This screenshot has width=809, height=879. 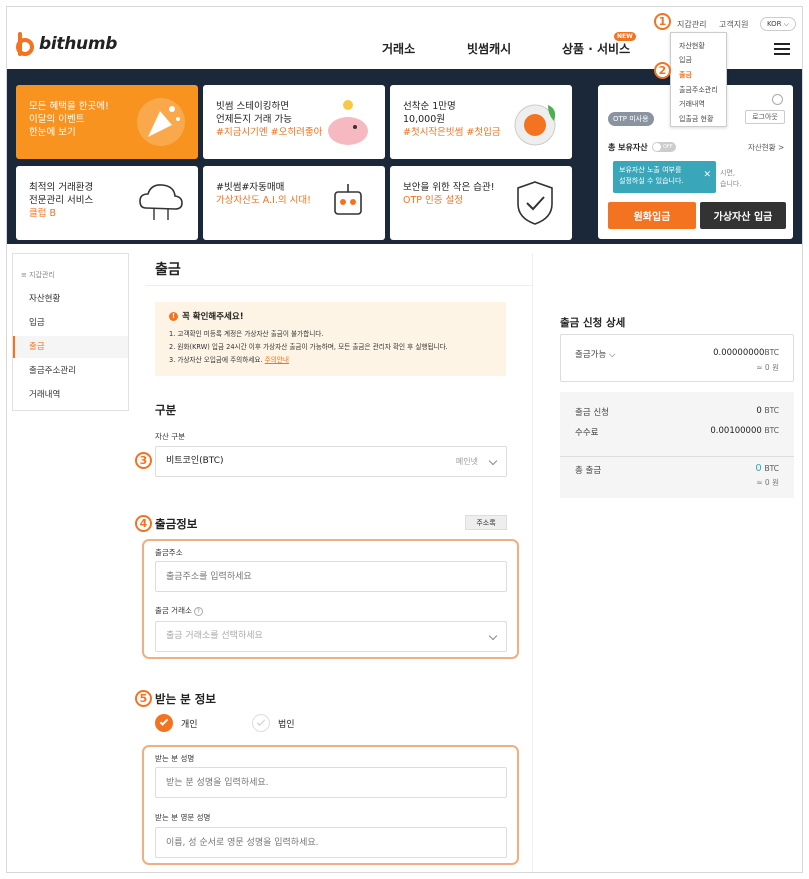 What do you see at coordinates (631, 119) in the screenshot?
I see `otp-status-badge: OTP 미사용` at bounding box center [631, 119].